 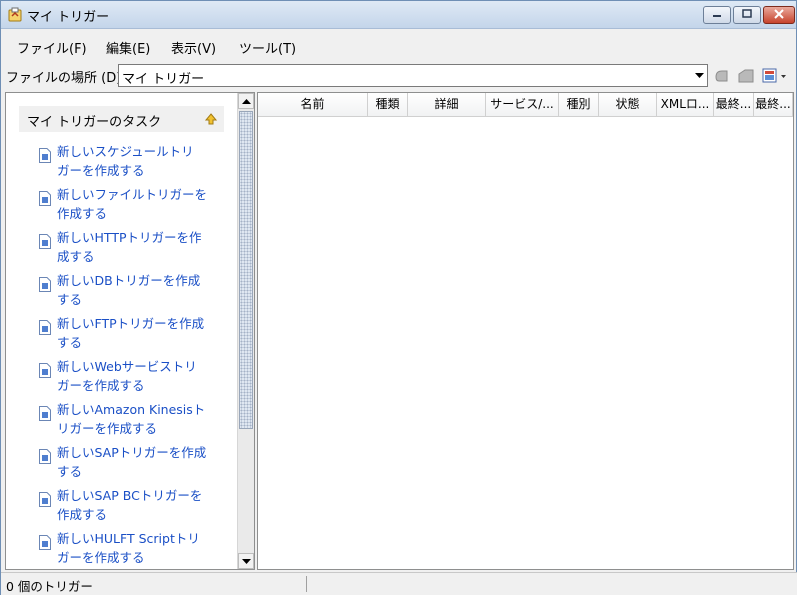 I want to click on minimize-icon, so click(x=717, y=15).